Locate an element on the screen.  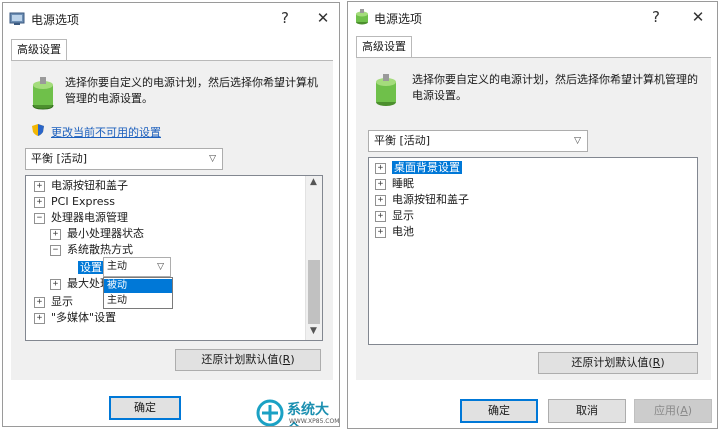
tree-node: + 睡眠 is located at coordinates (394, 184).